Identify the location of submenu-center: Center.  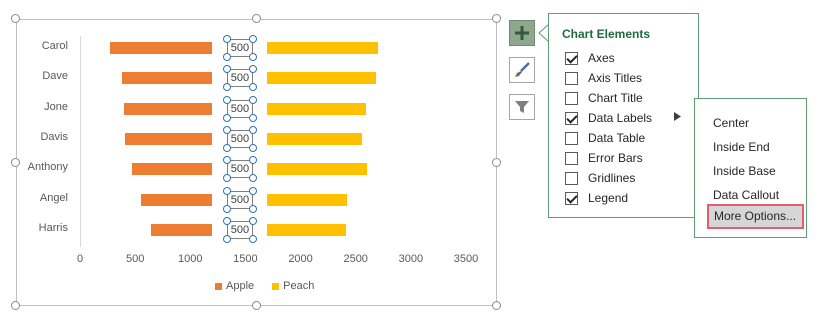
(731, 123).